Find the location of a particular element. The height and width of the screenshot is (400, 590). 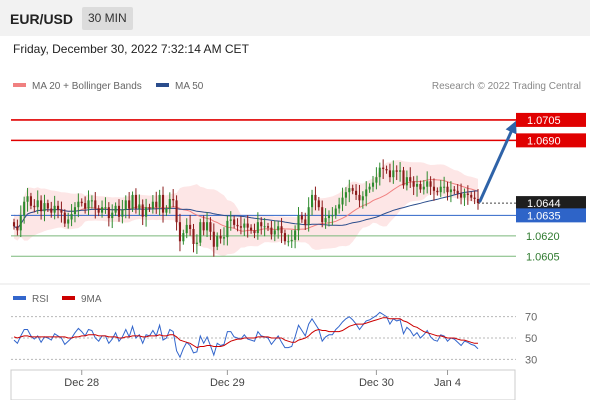

rsi-tick-label: 30 is located at coordinates (531, 360).